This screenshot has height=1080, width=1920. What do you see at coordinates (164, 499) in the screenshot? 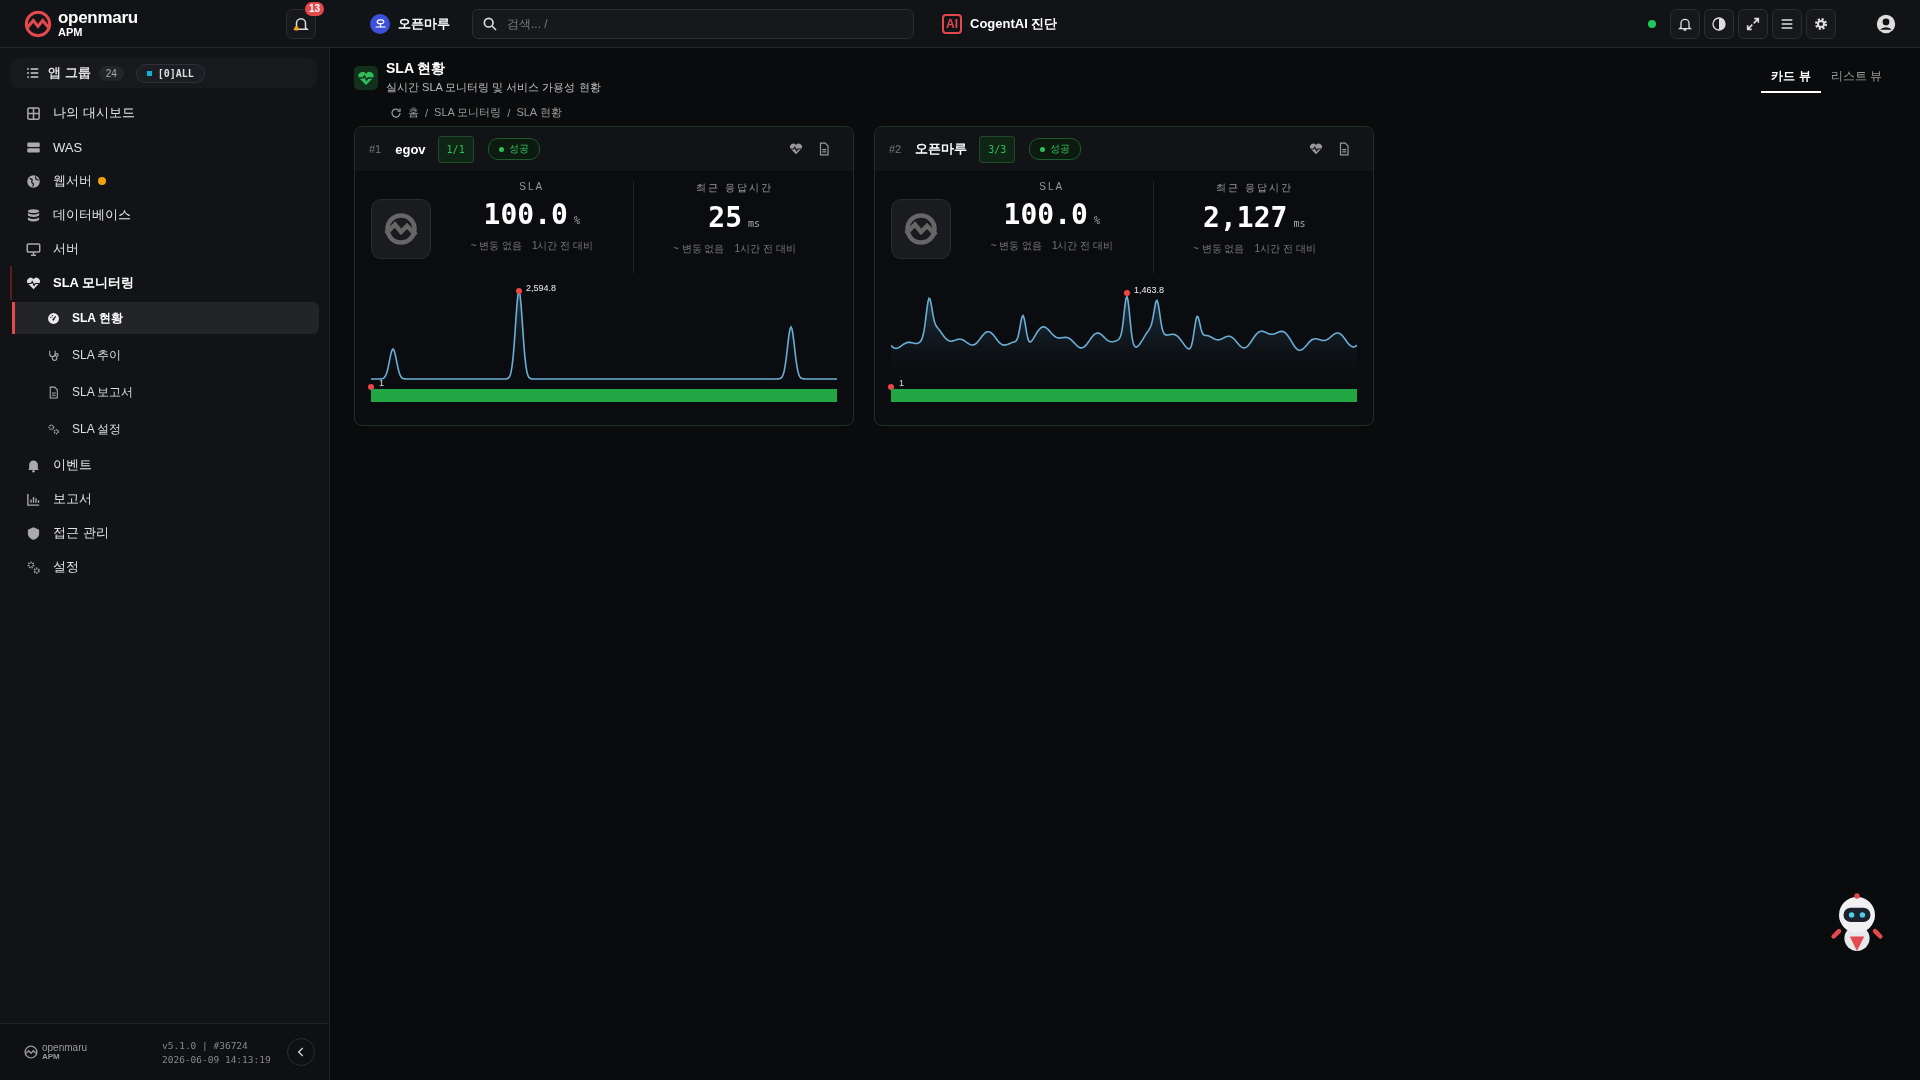
I see `sidebar-item: 보고서` at bounding box center [164, 499].